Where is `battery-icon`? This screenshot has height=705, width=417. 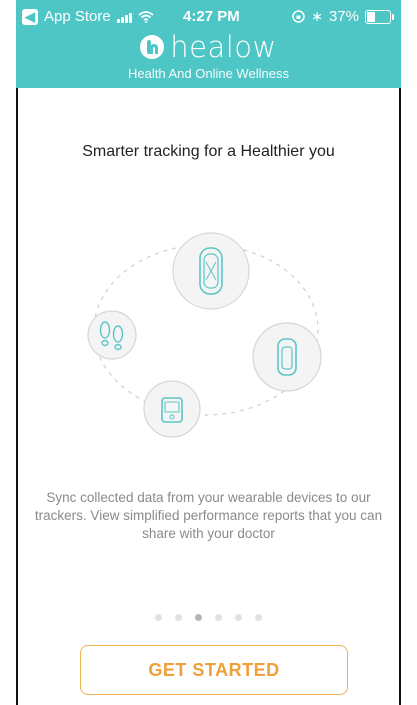
battery-icon is located at coordinates (379, 16).